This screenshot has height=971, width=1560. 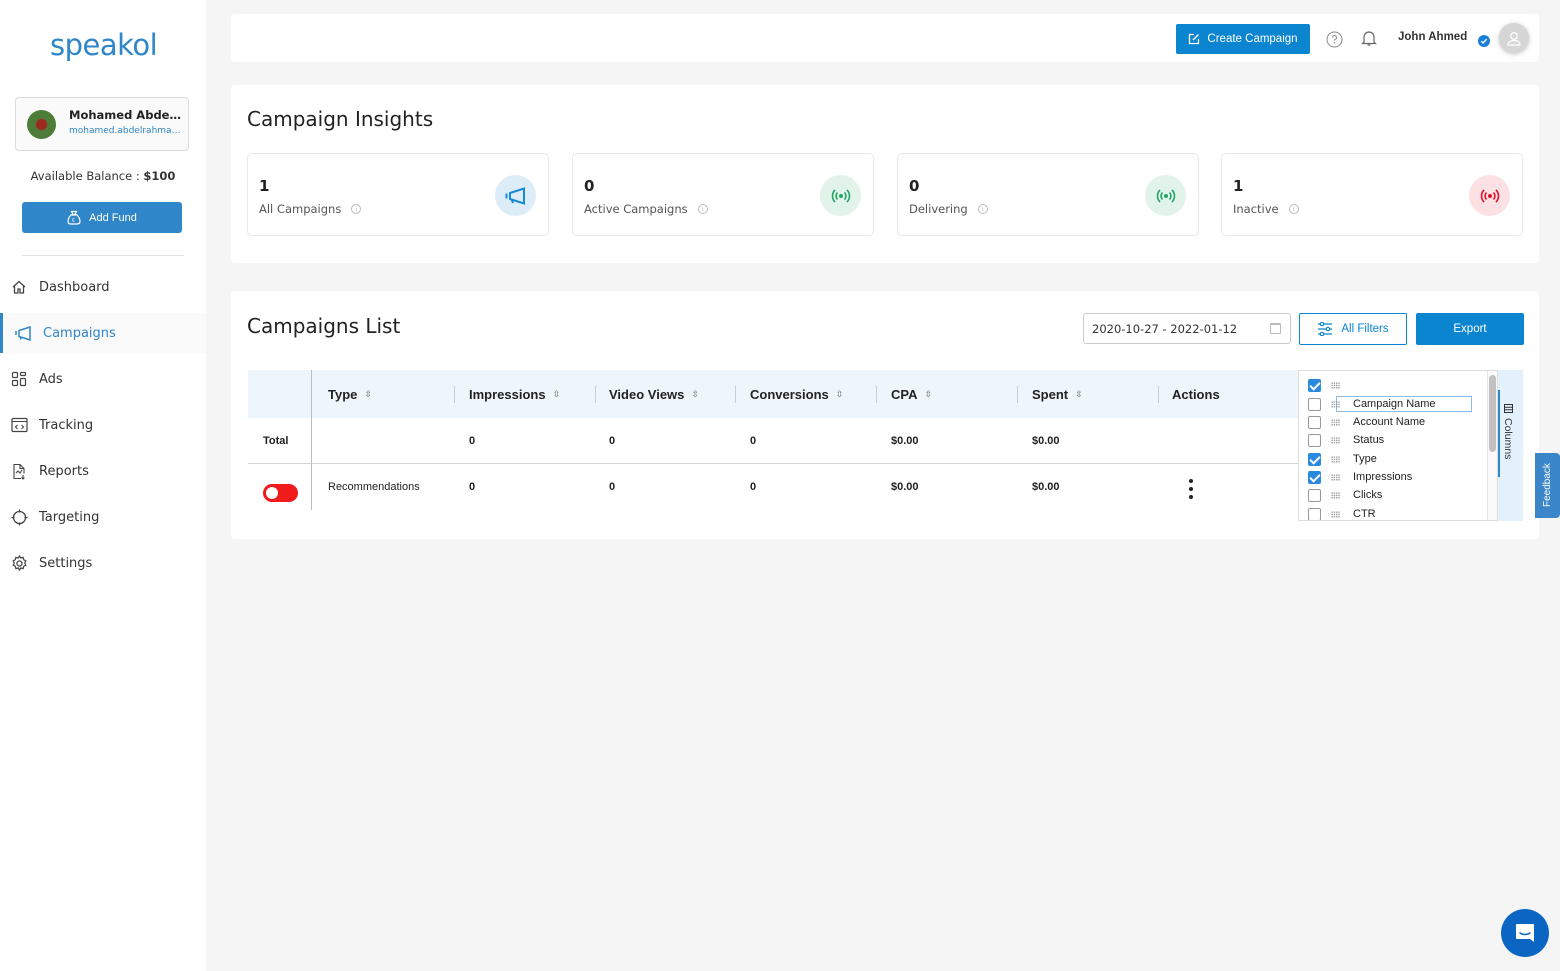 What do you see at coordinates (911, 394) in the screenshot?
I see `column-header-cpa: CPA ⇳` at bounding box center [911, 394].